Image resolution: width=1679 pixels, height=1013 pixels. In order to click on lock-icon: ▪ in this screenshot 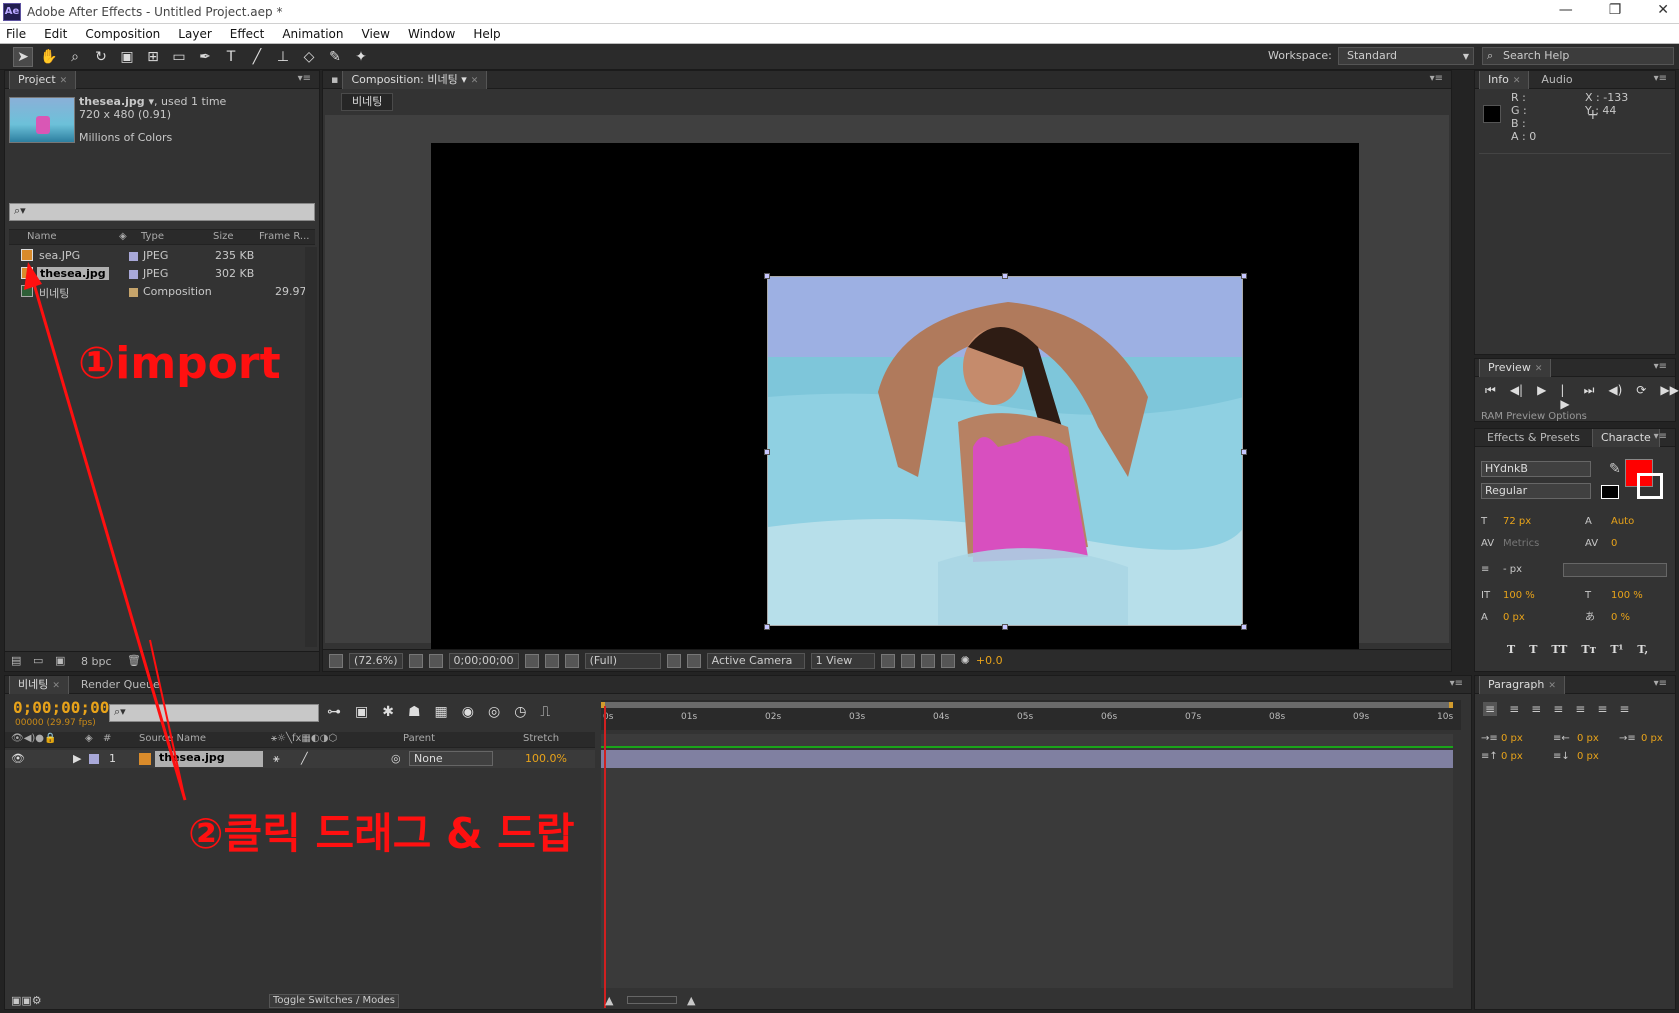, I will do `click(334, 79)`.